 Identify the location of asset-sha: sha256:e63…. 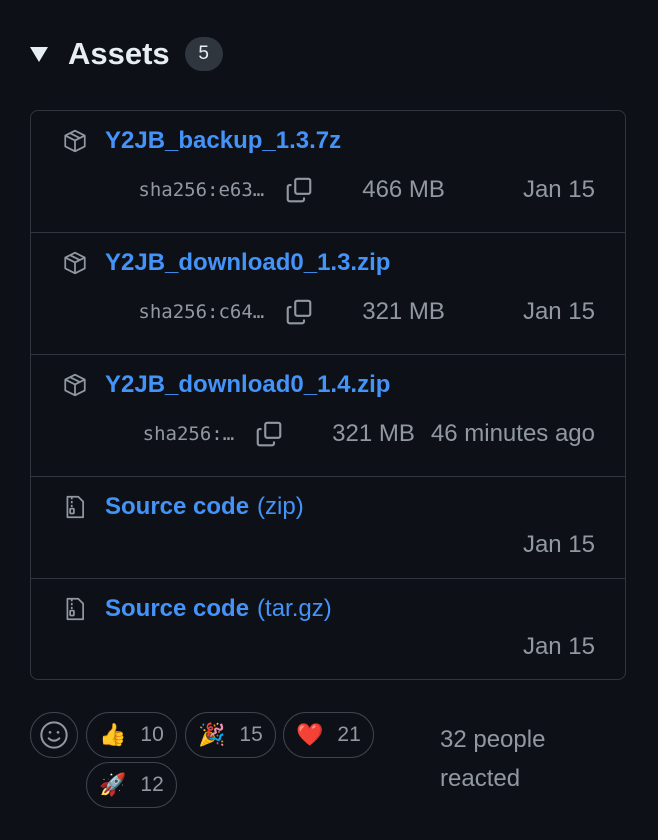
(201, 190).